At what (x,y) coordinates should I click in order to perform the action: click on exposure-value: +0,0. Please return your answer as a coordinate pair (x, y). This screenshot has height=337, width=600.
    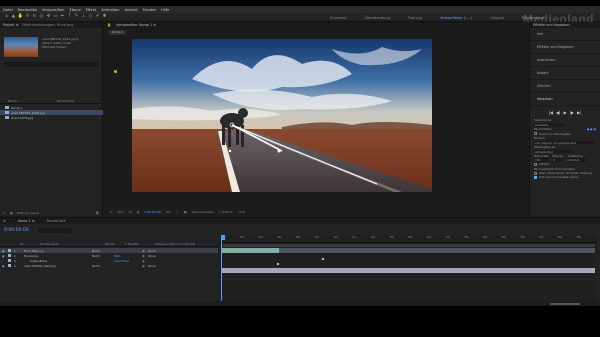
    Looking at the image, I should click on (241, 212).